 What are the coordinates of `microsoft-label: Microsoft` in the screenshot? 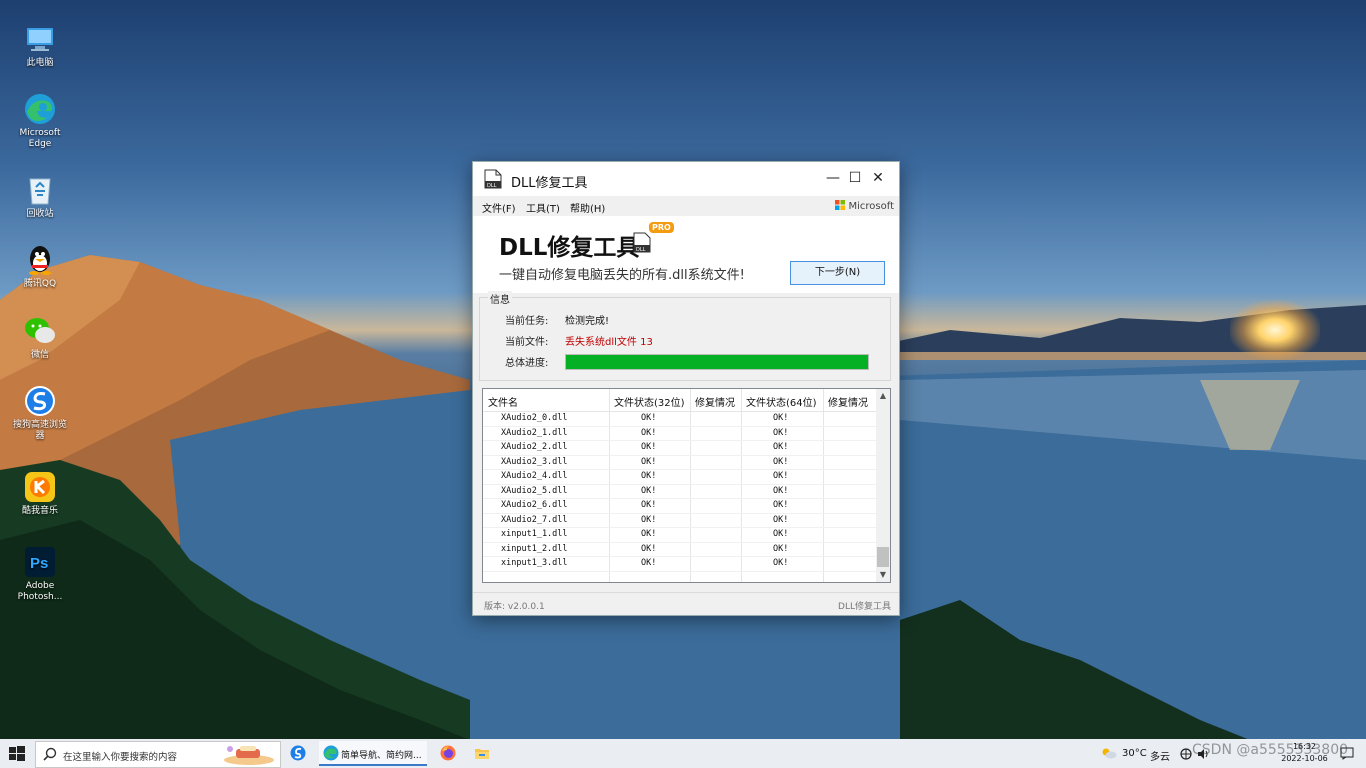 It's located at (871, 206).